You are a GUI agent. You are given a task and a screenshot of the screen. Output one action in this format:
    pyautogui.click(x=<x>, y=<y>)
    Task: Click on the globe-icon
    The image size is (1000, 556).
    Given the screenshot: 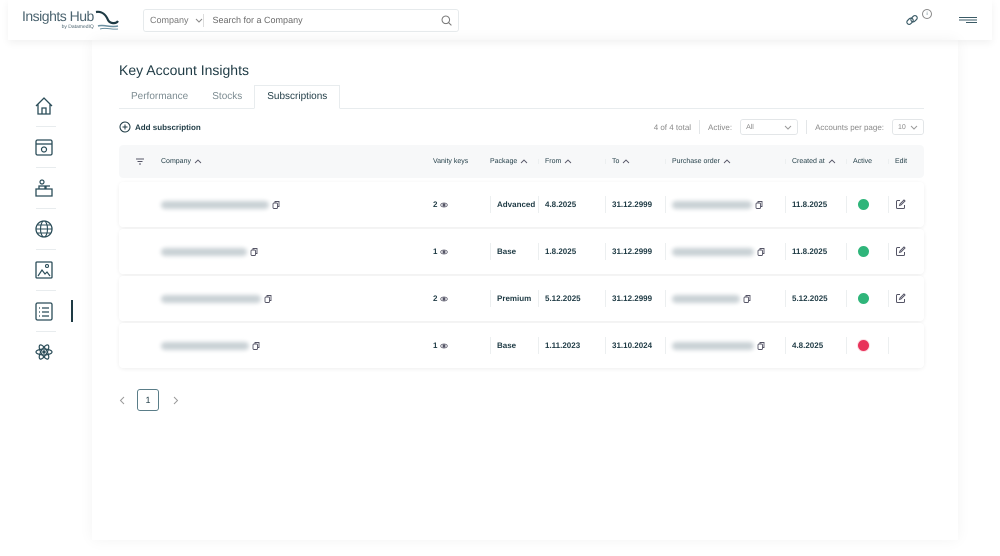 What is the action you would take?
    pyautogui.click(x=44, y=229)
    